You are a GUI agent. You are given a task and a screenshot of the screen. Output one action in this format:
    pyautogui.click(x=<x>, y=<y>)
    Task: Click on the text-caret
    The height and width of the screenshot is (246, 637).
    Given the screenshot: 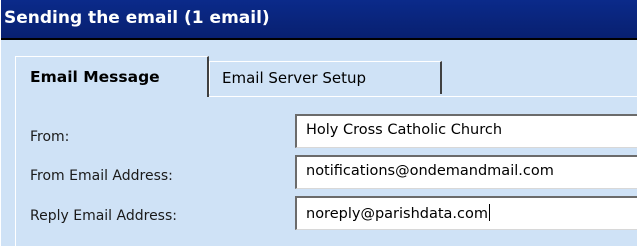 What is the action you would take?
    pyautogui.click(x=490, y=212)
    